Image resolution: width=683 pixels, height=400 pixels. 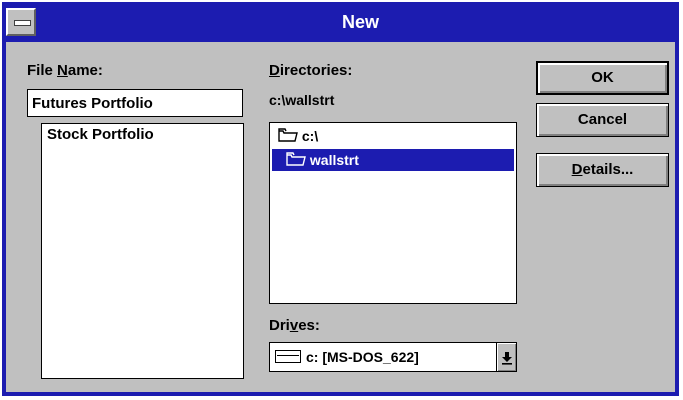 I want to click on system-menu-icon, so click(x=22, y=23).